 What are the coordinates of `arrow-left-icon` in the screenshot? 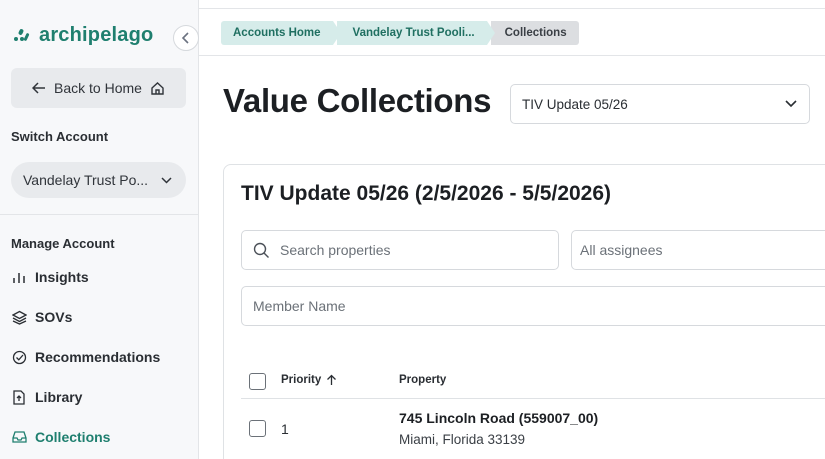 It's located at (39, 88).